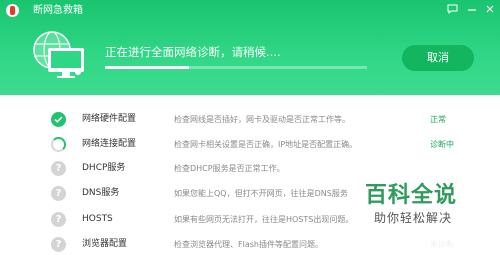  What do you see at coordinates (58, 144) in the screenshot?
I see `loading-spinner-icon` at bounding box center [58, 144].